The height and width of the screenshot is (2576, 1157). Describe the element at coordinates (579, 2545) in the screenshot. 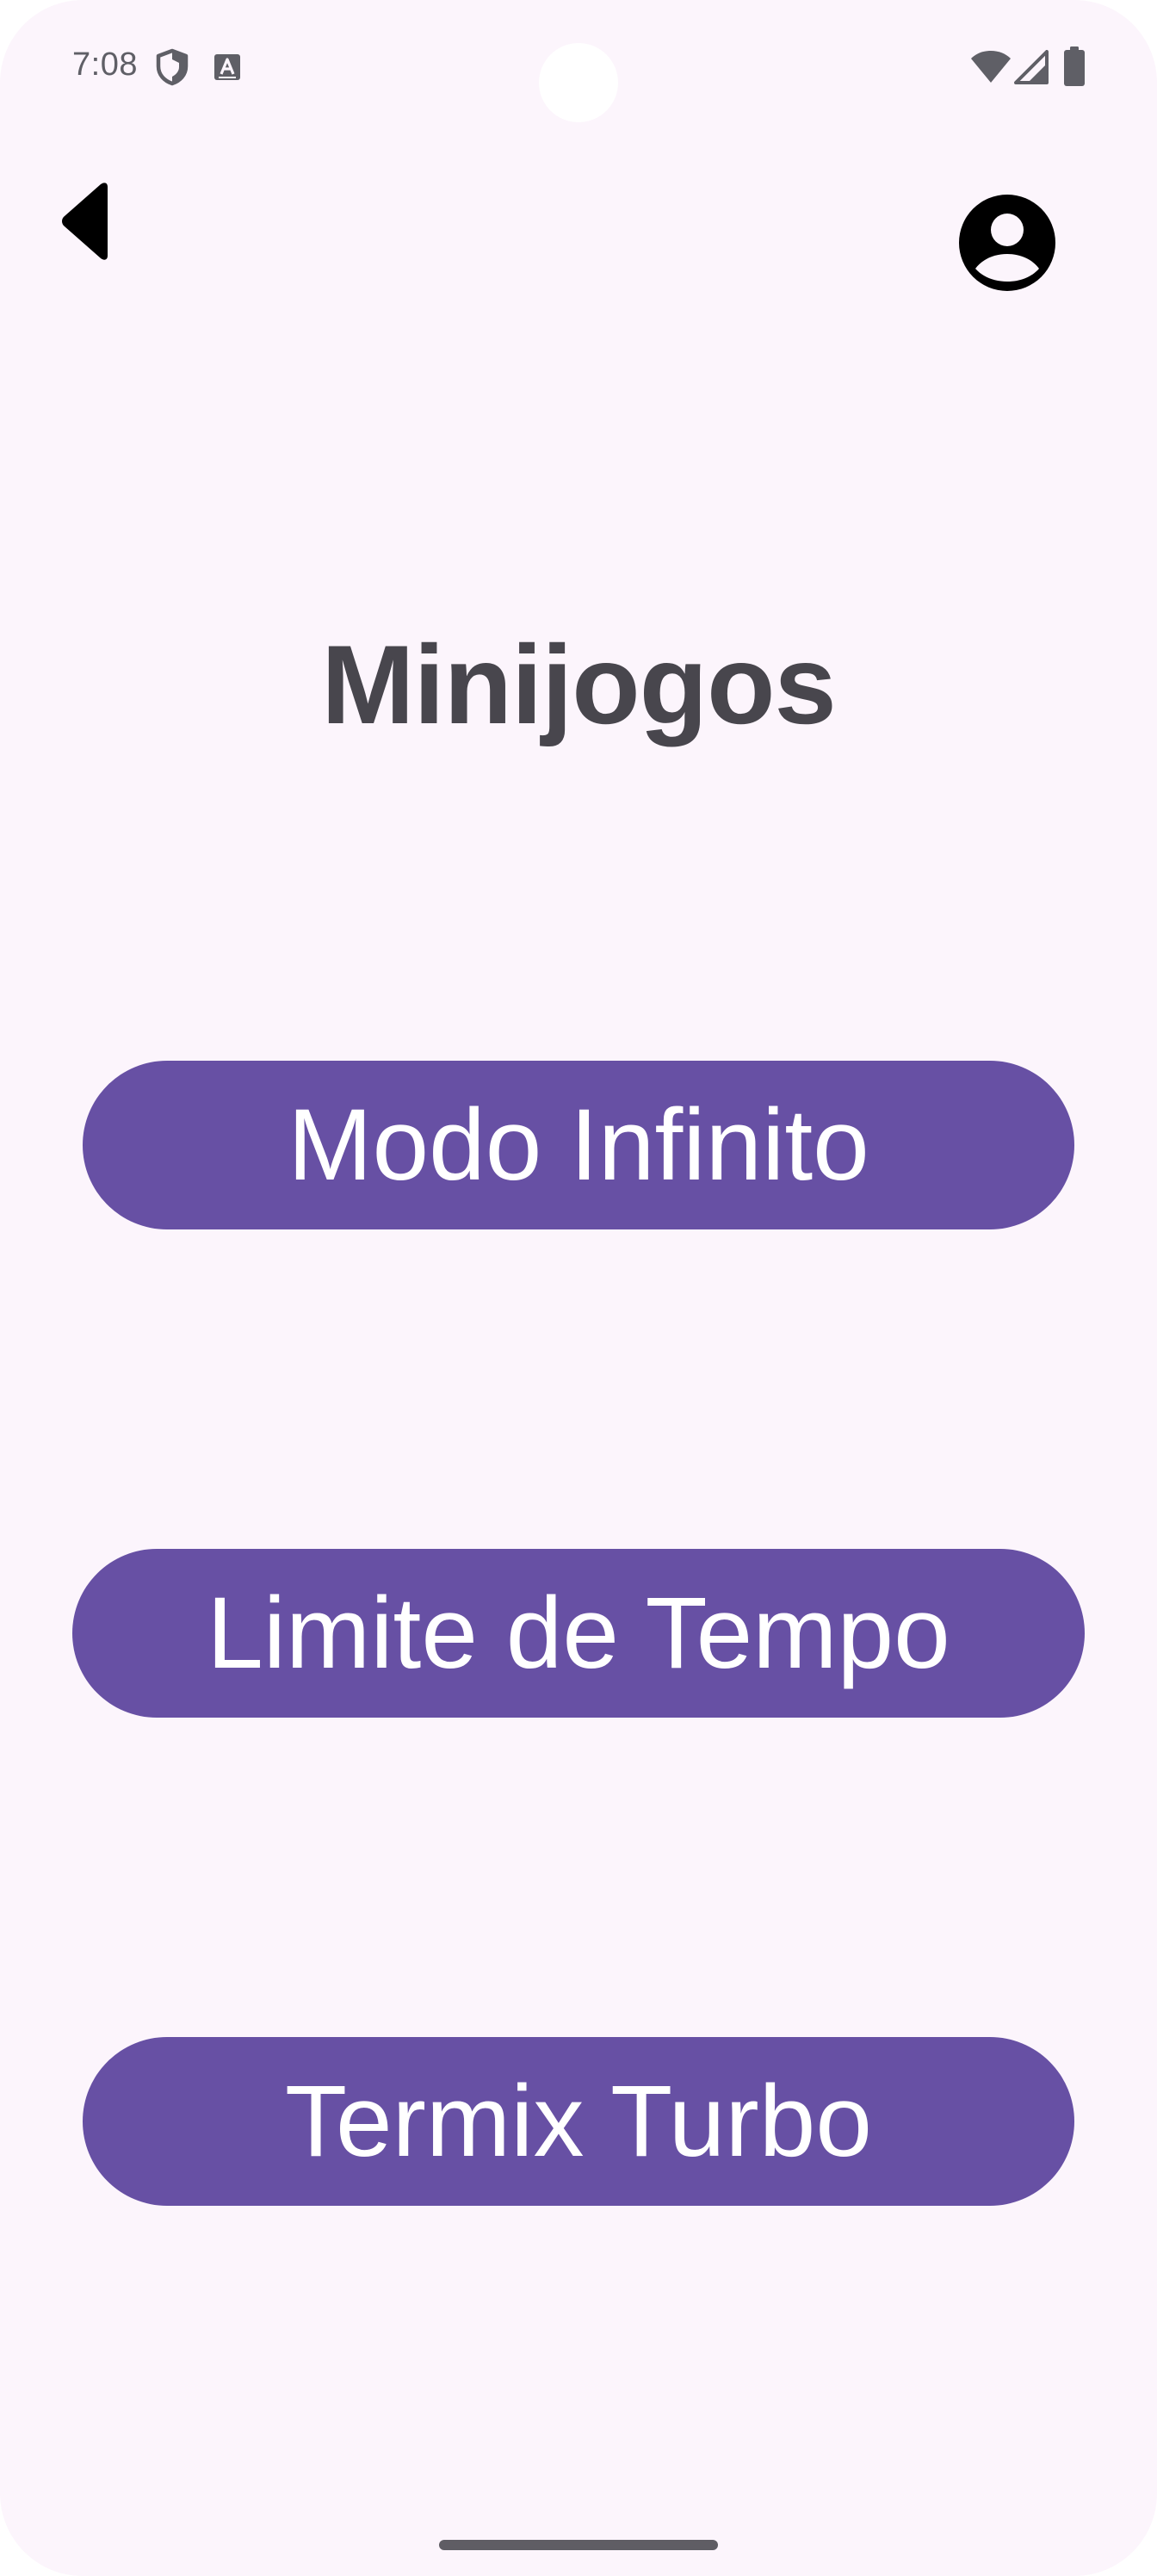

I see `home-indicator` at that location.